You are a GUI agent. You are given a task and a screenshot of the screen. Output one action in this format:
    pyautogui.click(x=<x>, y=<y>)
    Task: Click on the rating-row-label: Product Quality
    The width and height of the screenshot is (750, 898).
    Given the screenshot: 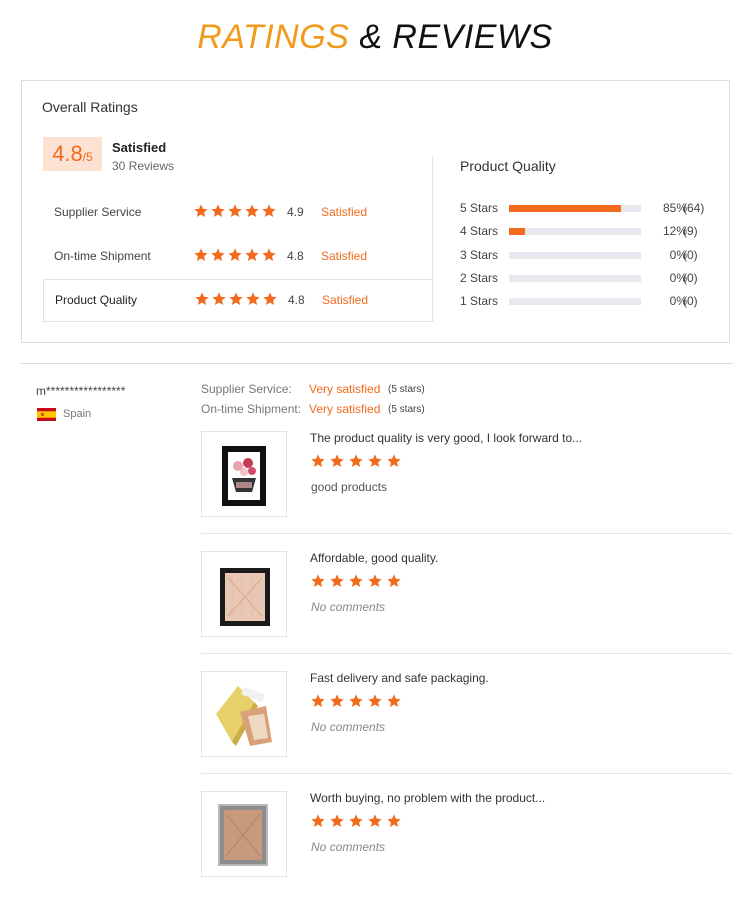 What is the action you would take?
    pyautogui.click(x=96, y=300)
    